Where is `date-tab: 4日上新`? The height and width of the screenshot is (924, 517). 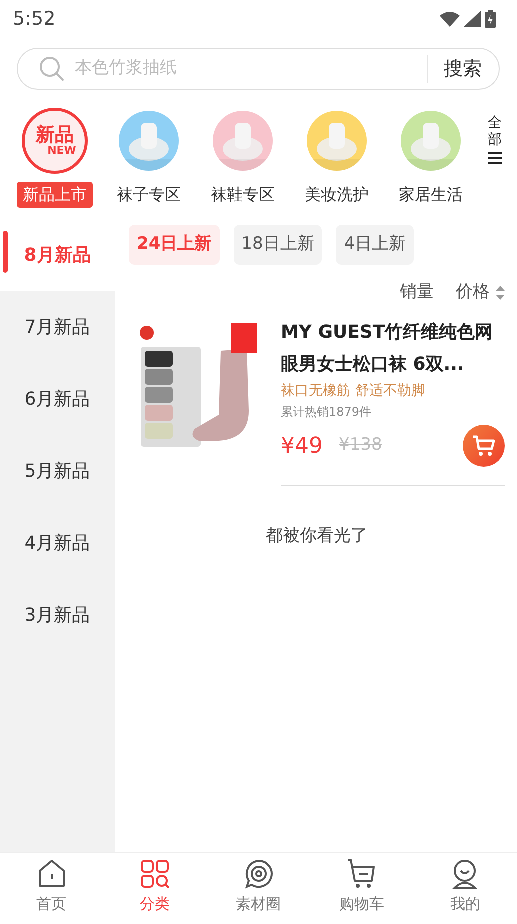 date-tab: 4日上新 is located at coordinates (375, 245).